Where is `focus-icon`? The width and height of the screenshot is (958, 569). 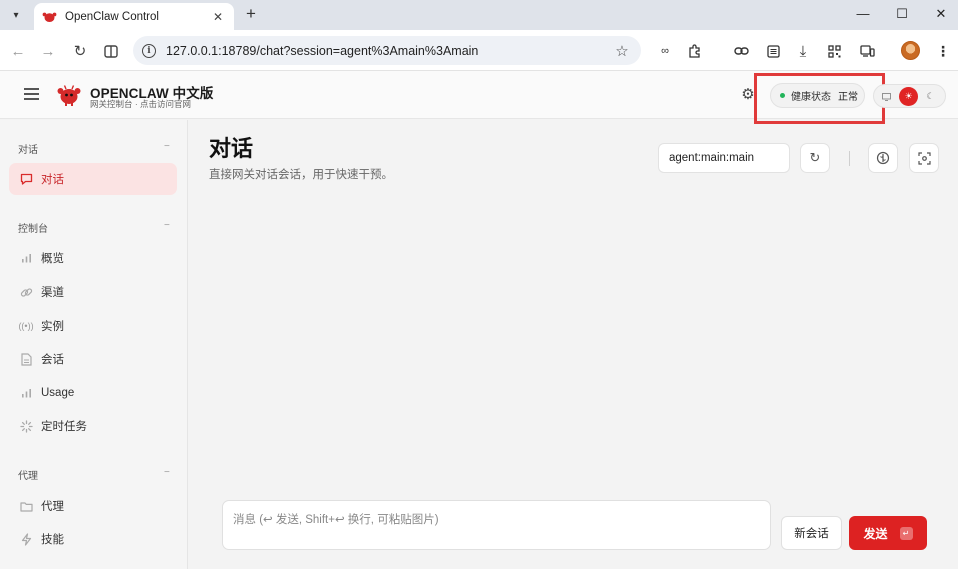 focus-icon is located at coordinates (924, 158).